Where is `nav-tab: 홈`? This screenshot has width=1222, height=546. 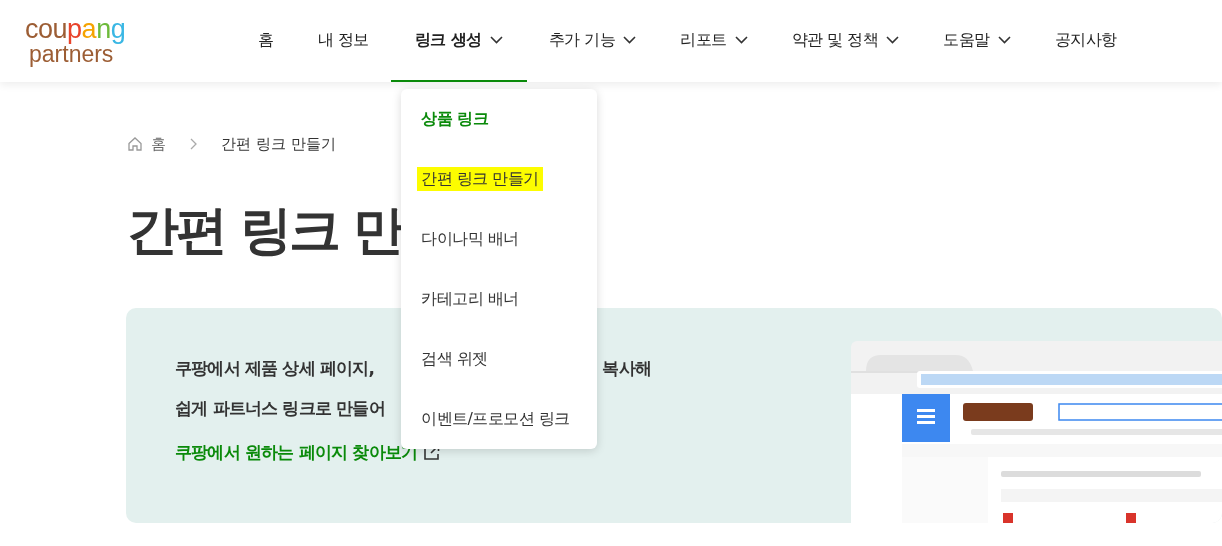
nav-tab: 홈 is located at coordinates (266, 41).